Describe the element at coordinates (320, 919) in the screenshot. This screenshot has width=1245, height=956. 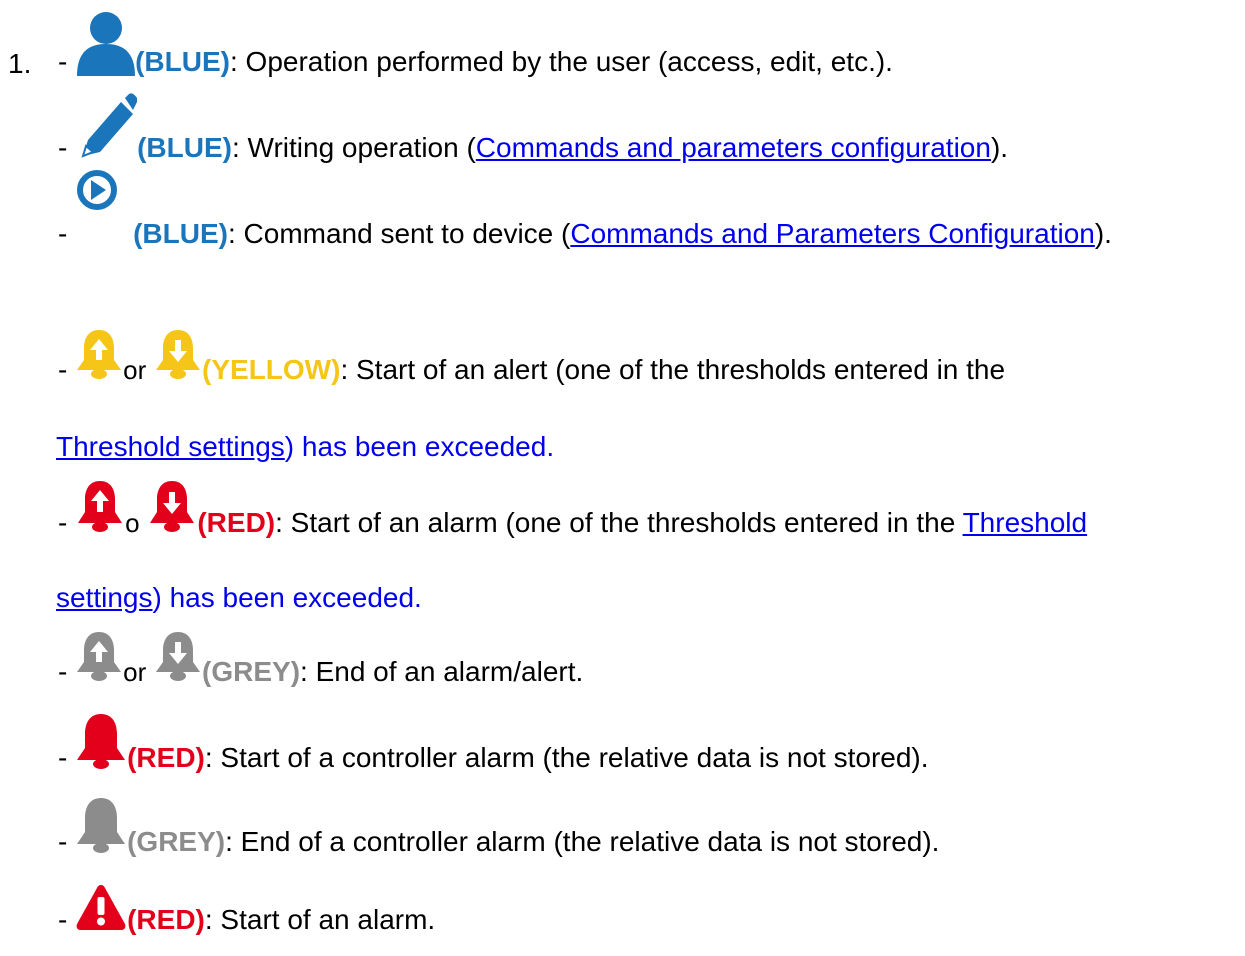
I see `legend-description: : Start of an alarm.` at that location.